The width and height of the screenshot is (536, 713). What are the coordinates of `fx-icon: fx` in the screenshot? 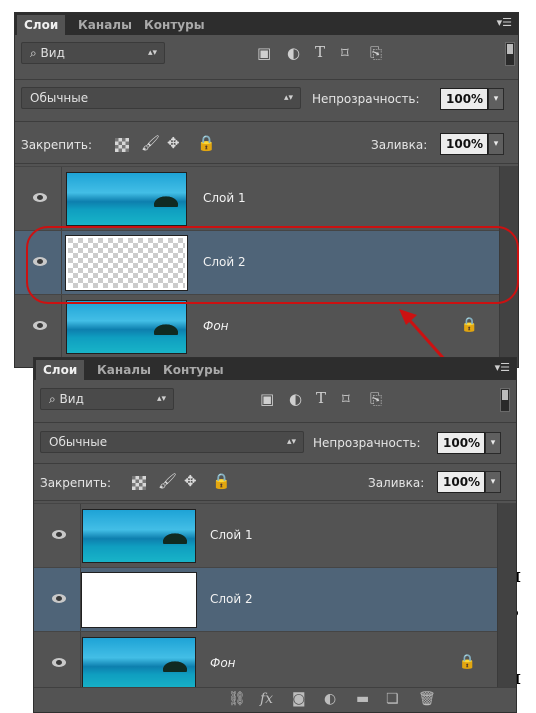 It's located at (266, 699).